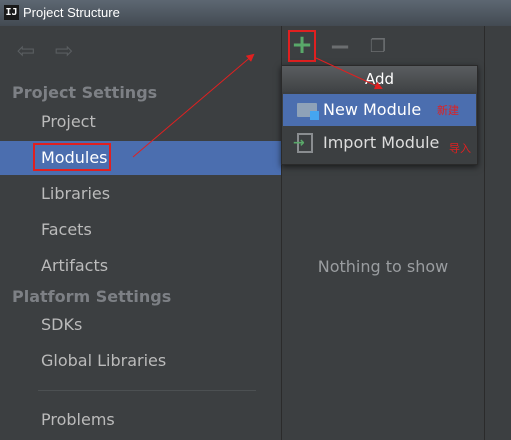 This screenshot has height=440, width=511. I want to click on sidebar-item-global-libraries: Global Libraries, so click(140, 361).